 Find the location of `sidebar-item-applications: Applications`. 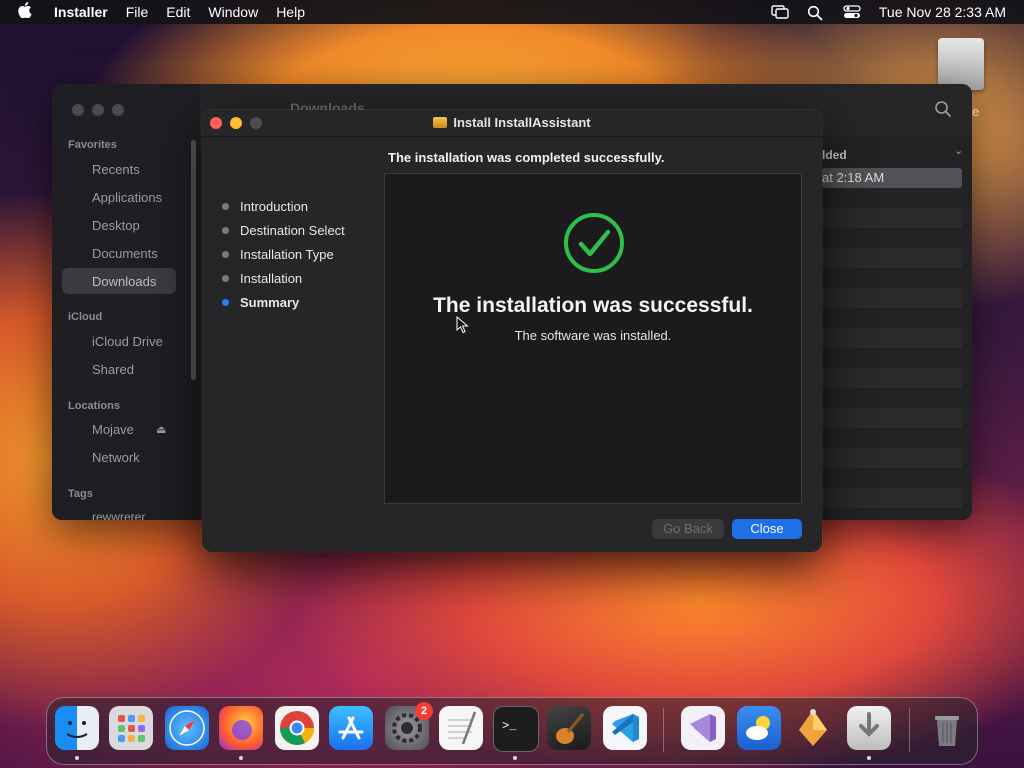

sidebar-item-applications: Applications is located at coordinates (127, 197).